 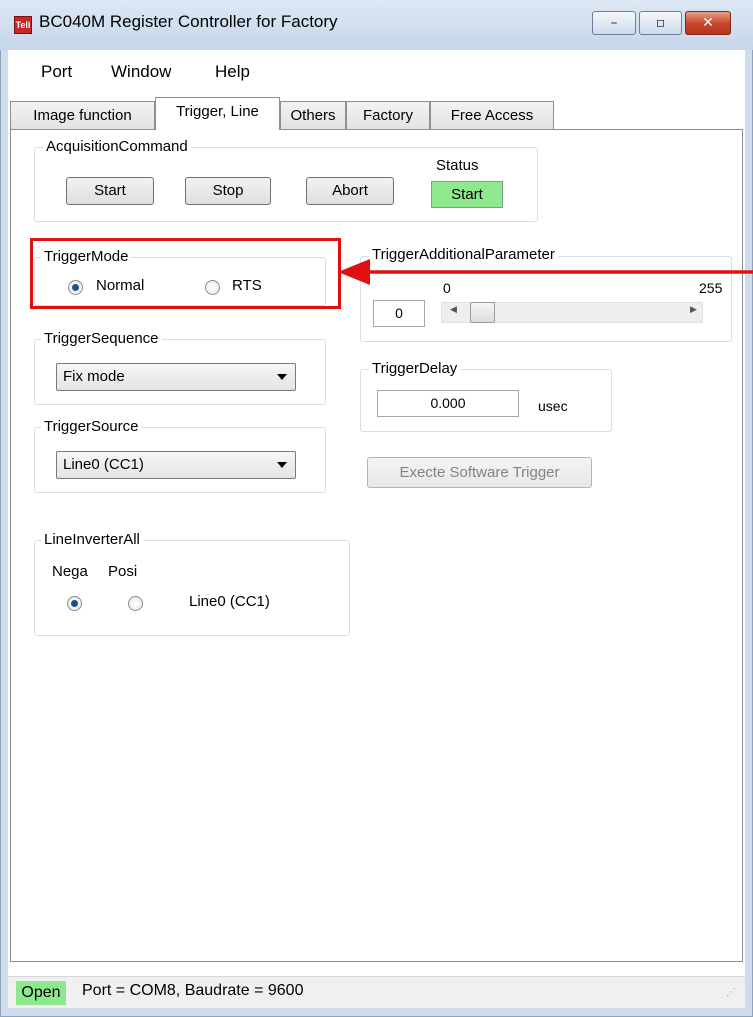 I want to click on close-button: ✕, so click(x=708, y=23).